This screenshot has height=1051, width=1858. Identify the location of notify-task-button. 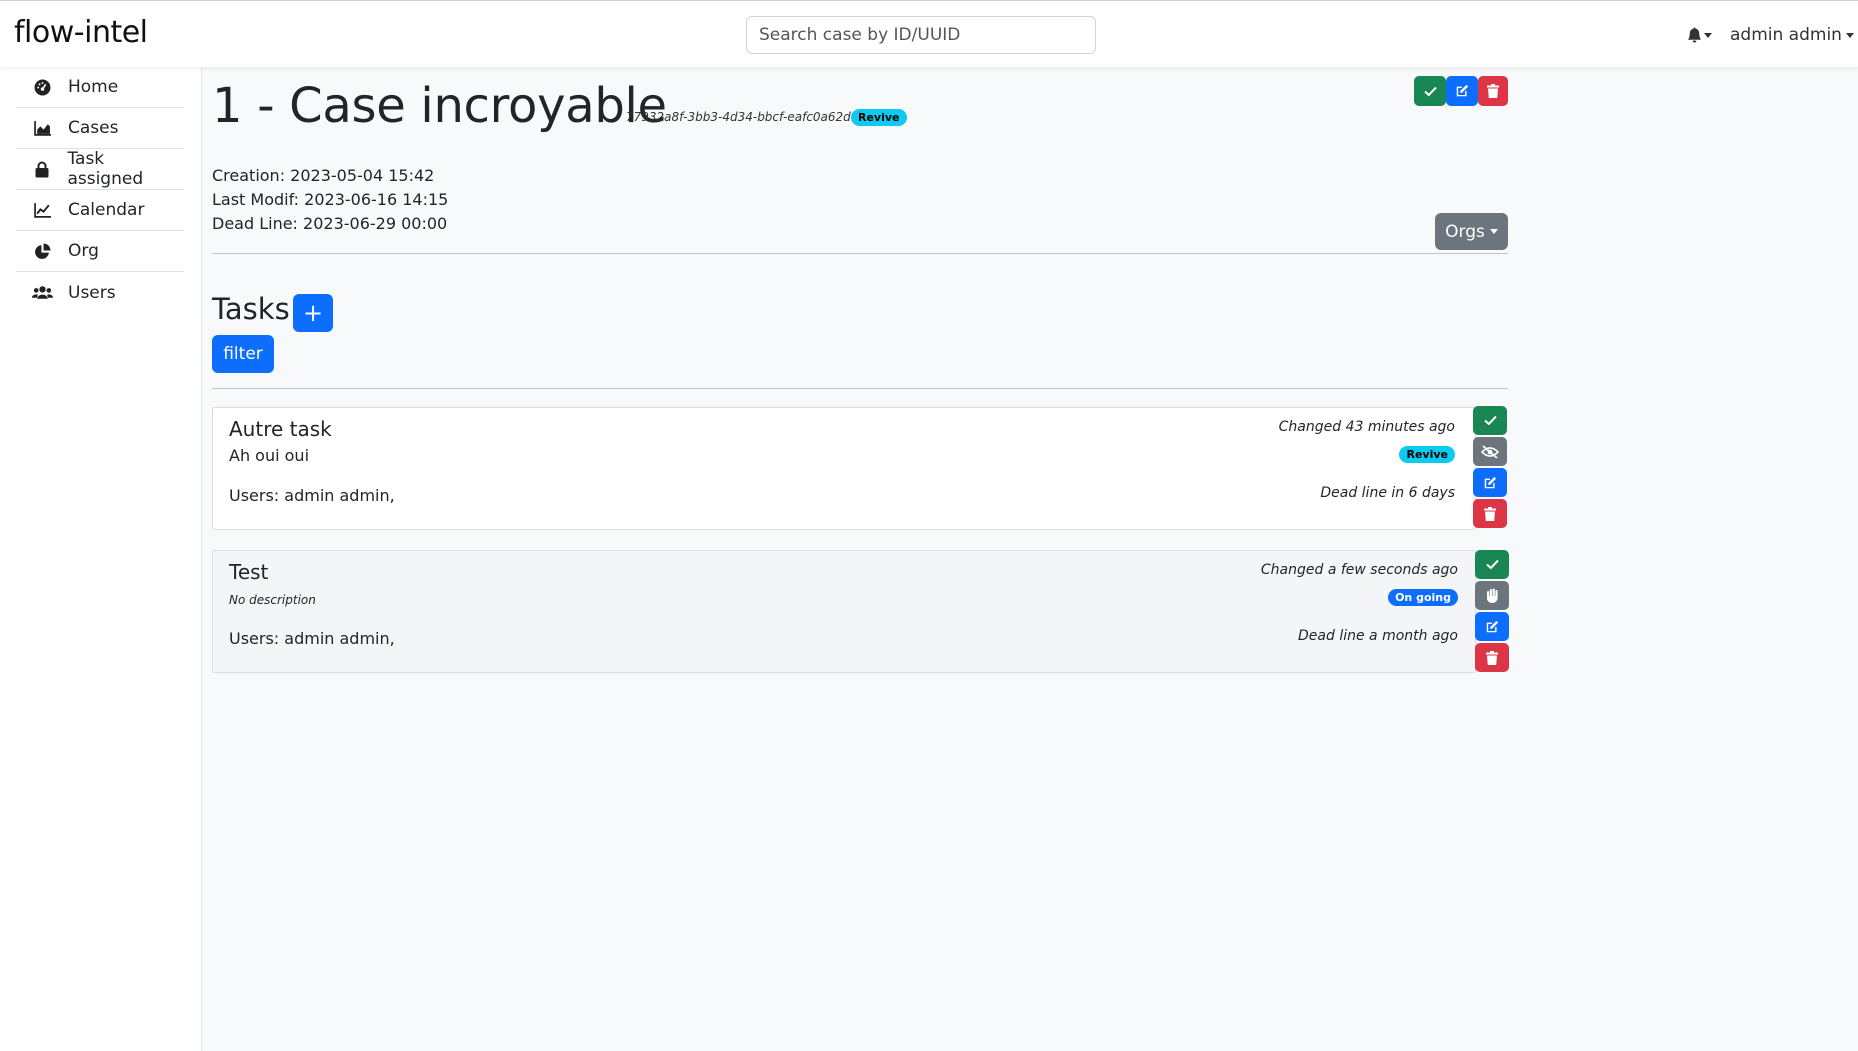
(1490, 451).